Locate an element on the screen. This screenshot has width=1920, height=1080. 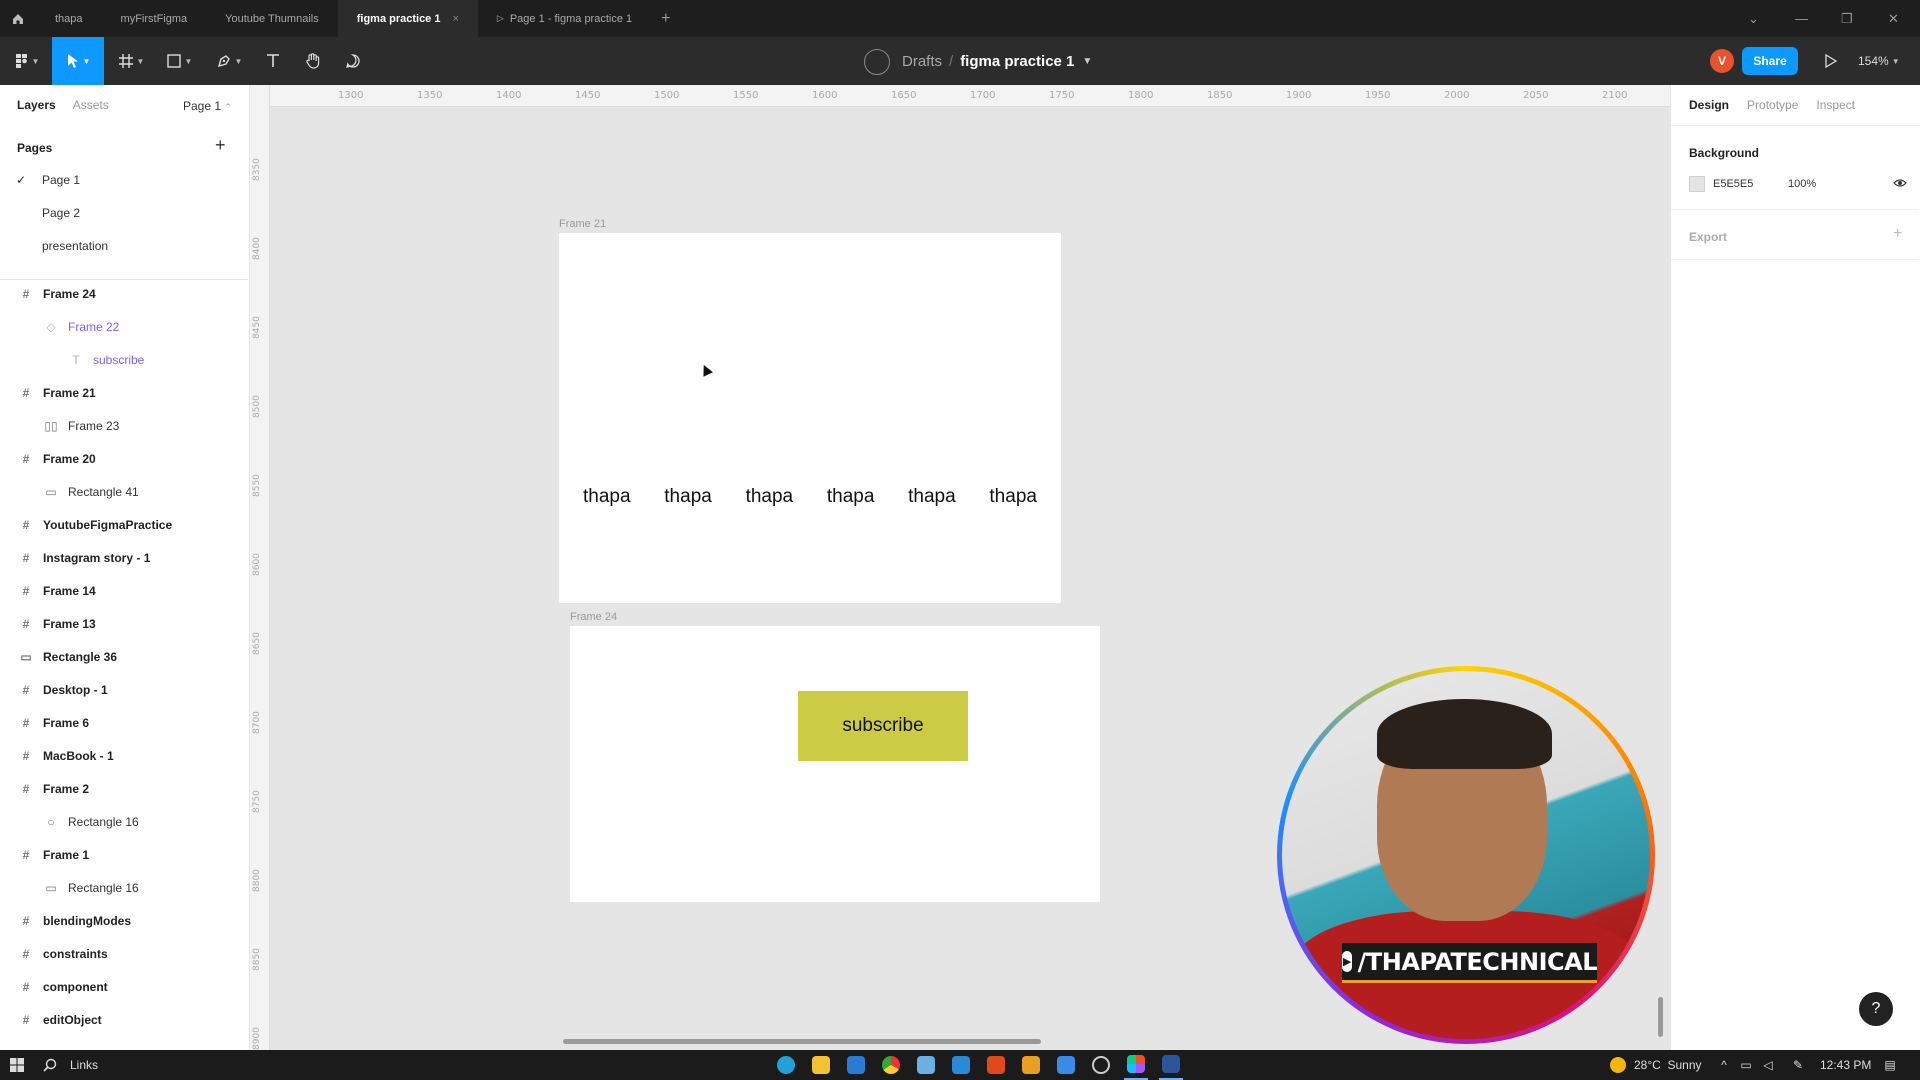
new-tab-button: + is located at coordinates (665, 19).